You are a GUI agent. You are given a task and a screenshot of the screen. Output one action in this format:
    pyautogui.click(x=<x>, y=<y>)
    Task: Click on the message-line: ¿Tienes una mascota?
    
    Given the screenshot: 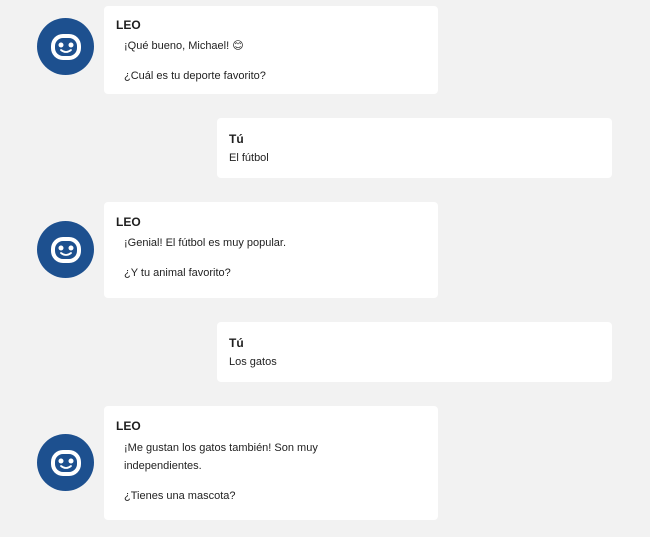 What is the action you would take?
    pyautogui.click(x=180, y=496)
    